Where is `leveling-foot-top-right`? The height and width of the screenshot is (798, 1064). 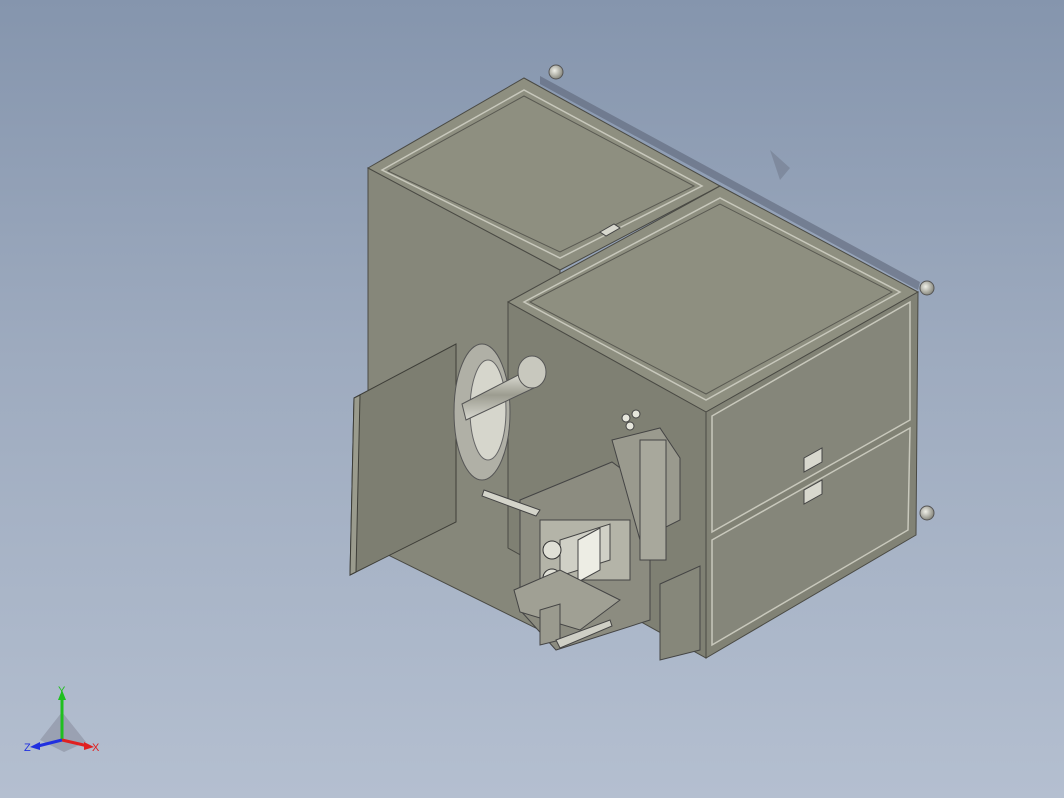 leveling-foot-top-right is located at coordinates (927, 288).